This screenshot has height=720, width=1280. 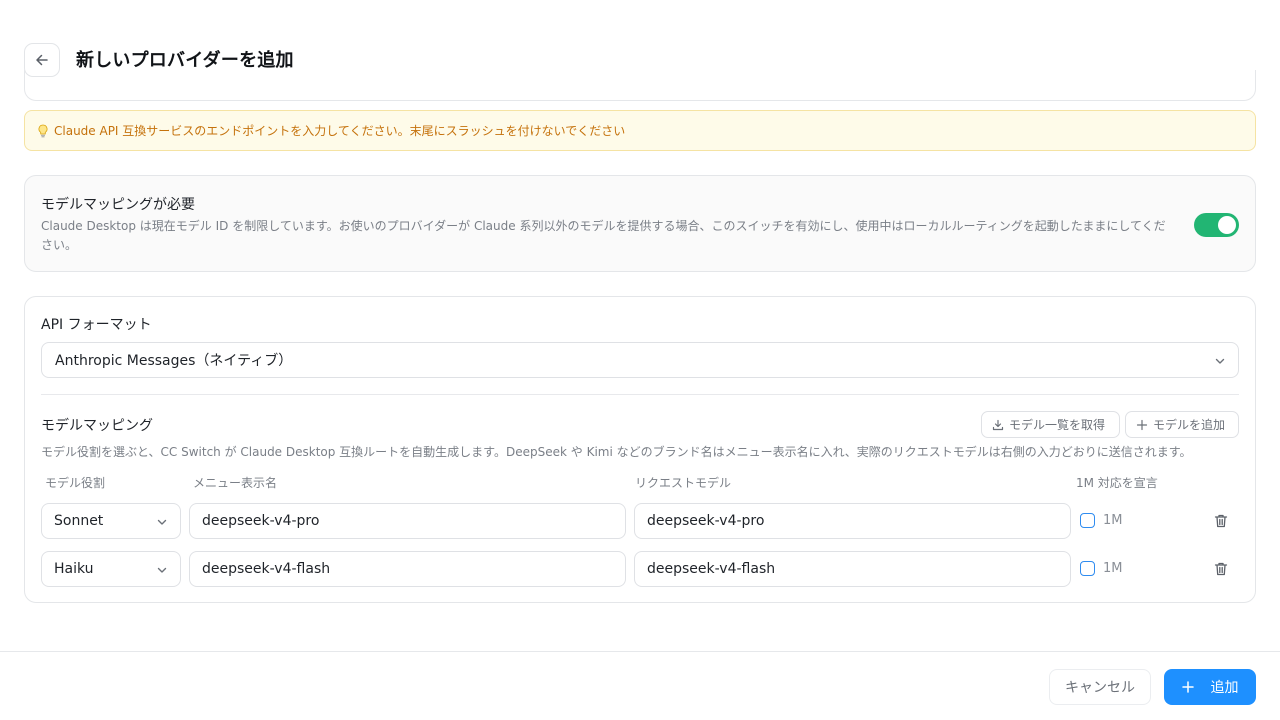 I want to click on add-button-label: 追加, so click(x=1224, y=688).